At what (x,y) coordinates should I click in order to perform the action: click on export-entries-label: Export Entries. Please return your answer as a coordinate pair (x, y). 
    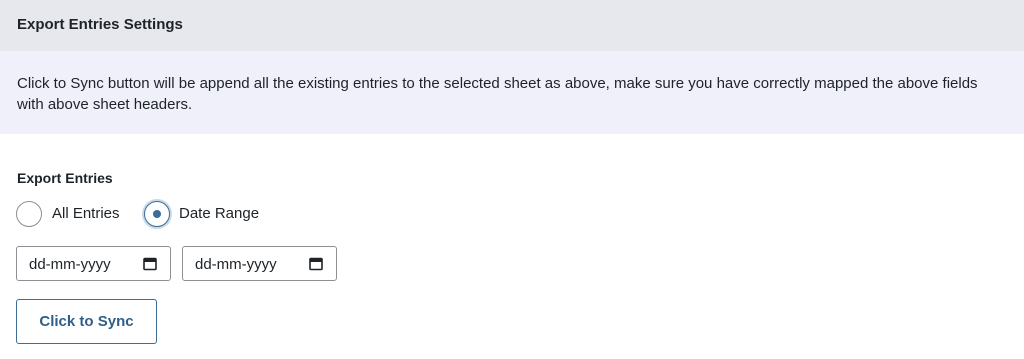
    Looking at the image, I should click on (65, 178).